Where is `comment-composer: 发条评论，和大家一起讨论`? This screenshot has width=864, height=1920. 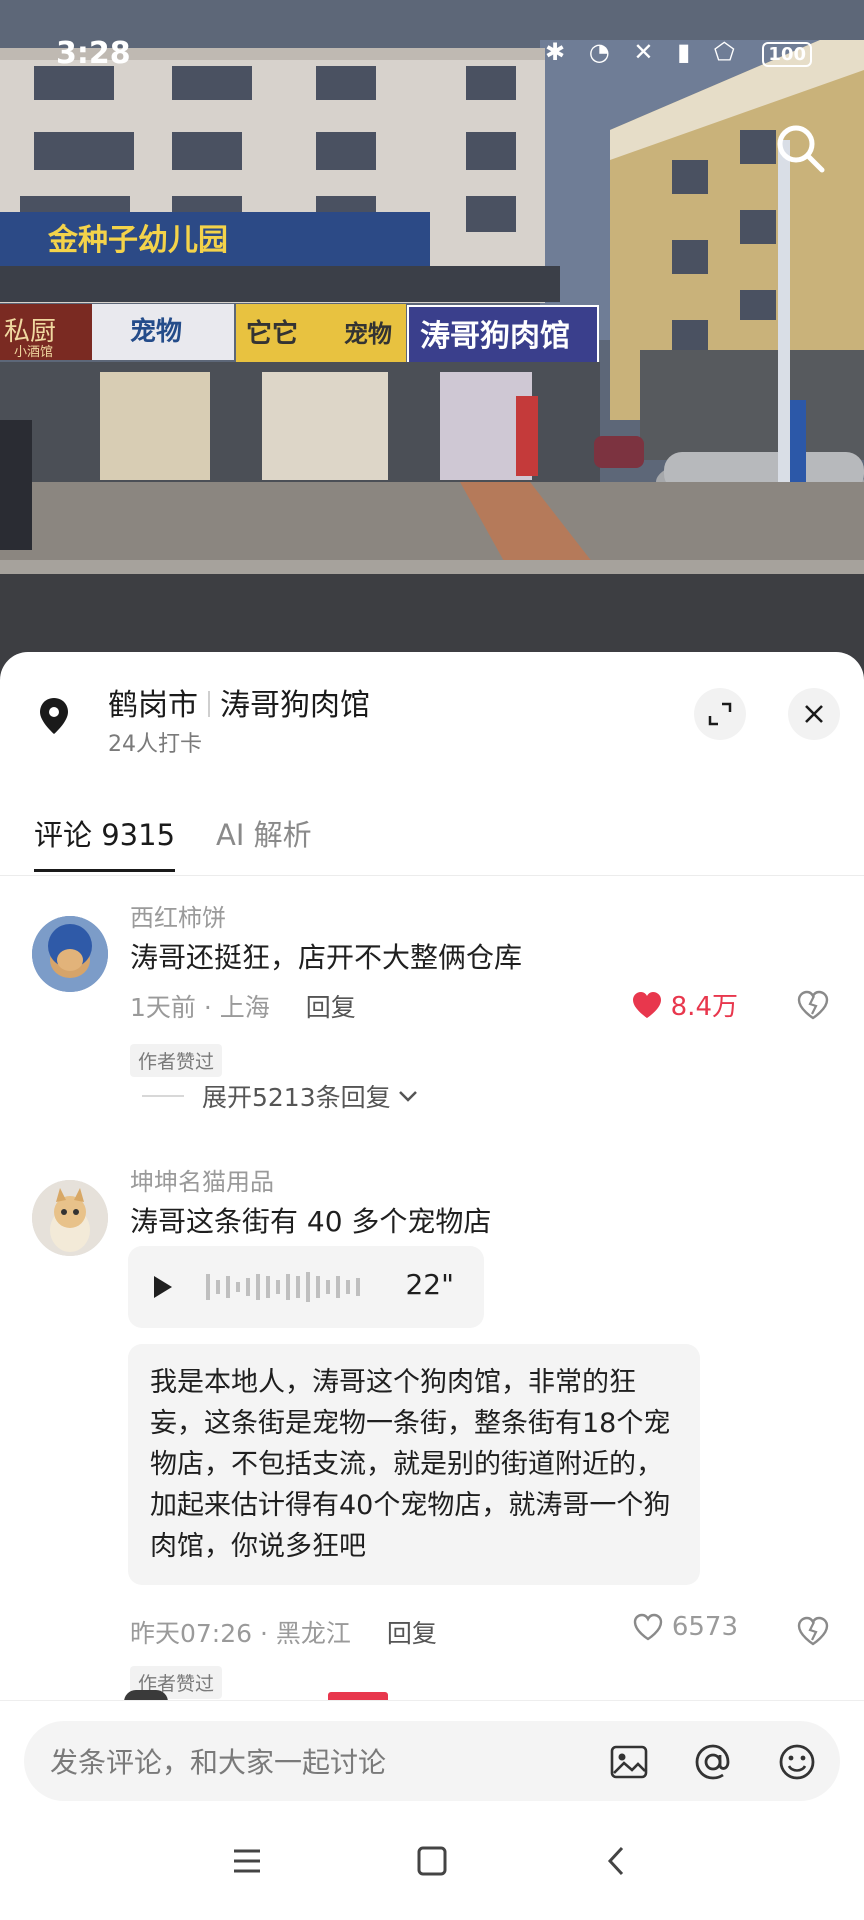 comment-composer: 发条评论，和大家一起讨论 is located at coordinates (432, 1754).